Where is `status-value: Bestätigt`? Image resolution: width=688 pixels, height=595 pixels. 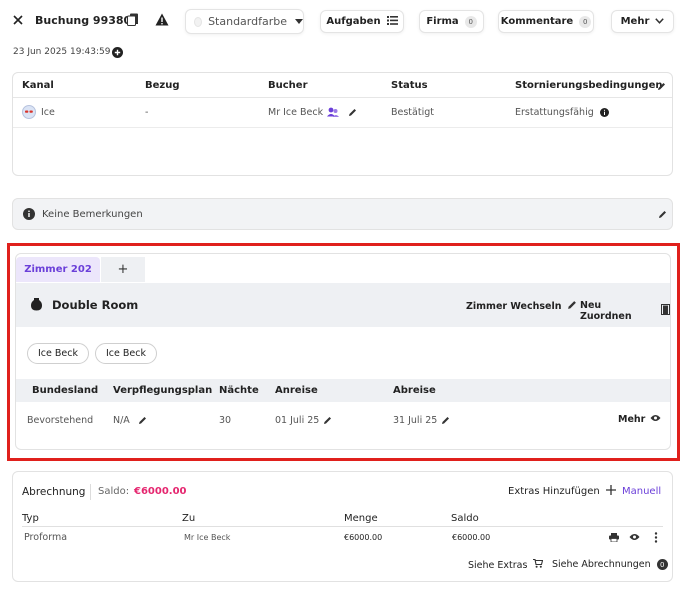 status-value: Bestätigt is located at coordinates (412, 112).